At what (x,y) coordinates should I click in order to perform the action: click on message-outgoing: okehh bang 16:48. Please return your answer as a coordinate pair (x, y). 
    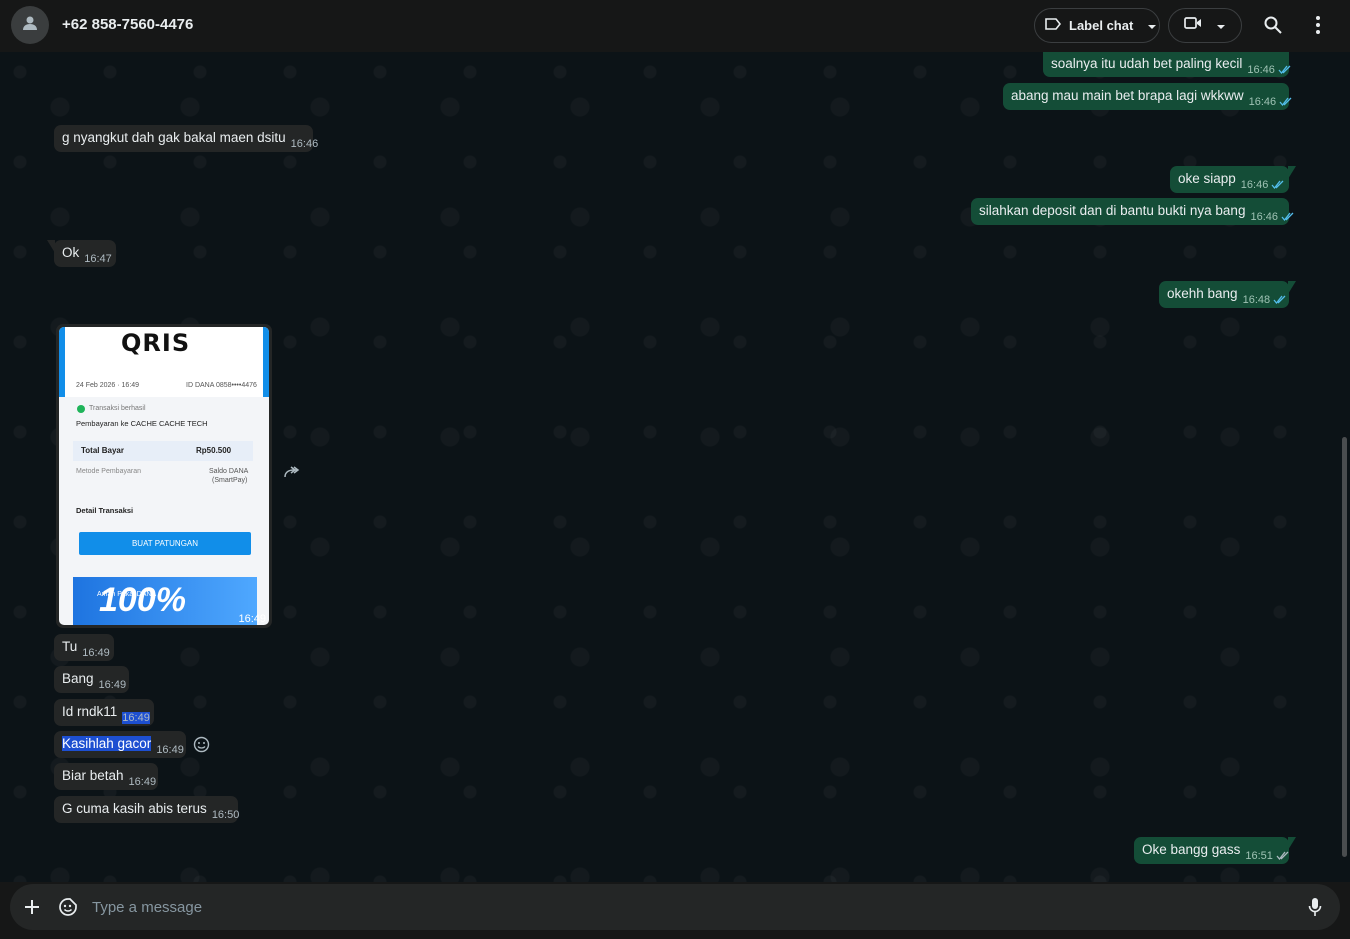
    Looking at the image, I should click on (1227, 294).